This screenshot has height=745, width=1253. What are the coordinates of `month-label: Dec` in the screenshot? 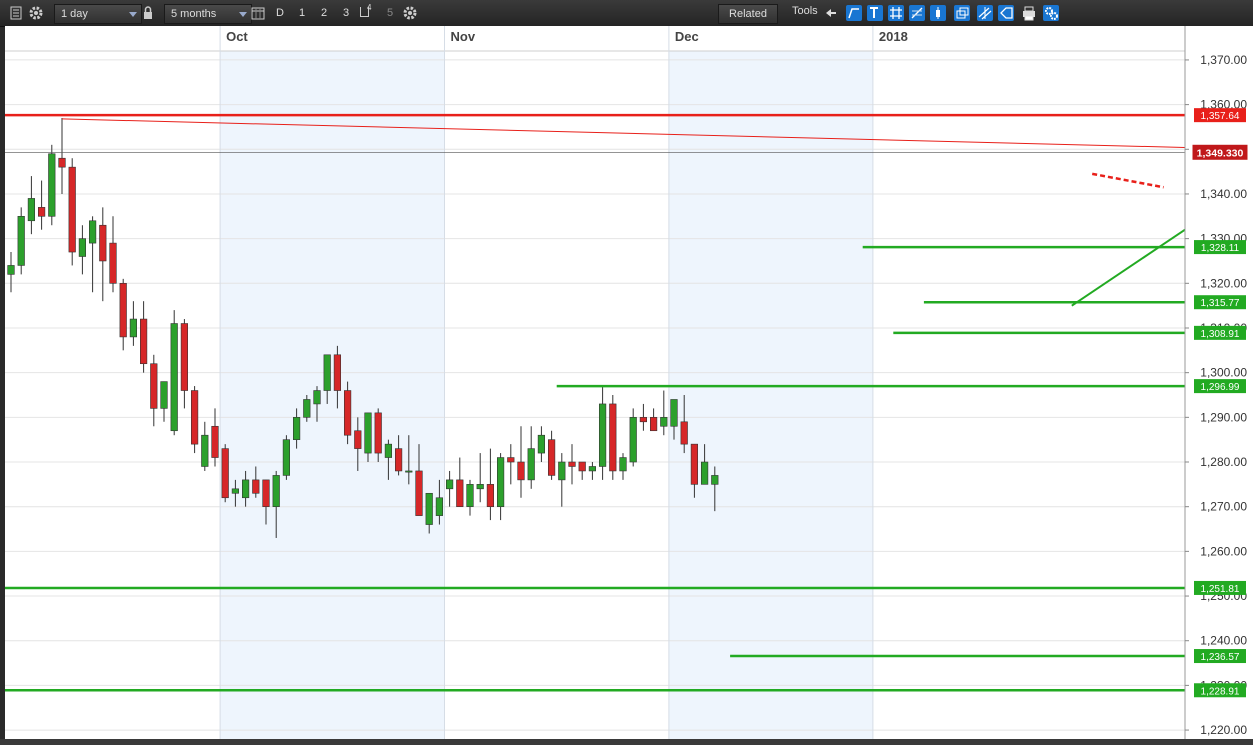 It's located at (687, 36).